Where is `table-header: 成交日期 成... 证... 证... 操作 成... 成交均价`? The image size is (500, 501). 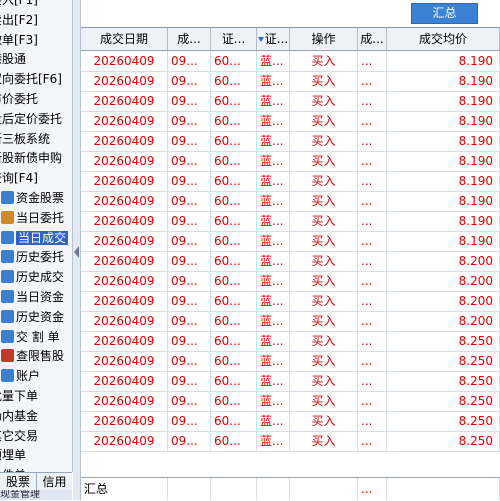 table-header: 成交日期 成... 证... 证... 操作 成... 成交均价 is located at coordinates (290, 39).